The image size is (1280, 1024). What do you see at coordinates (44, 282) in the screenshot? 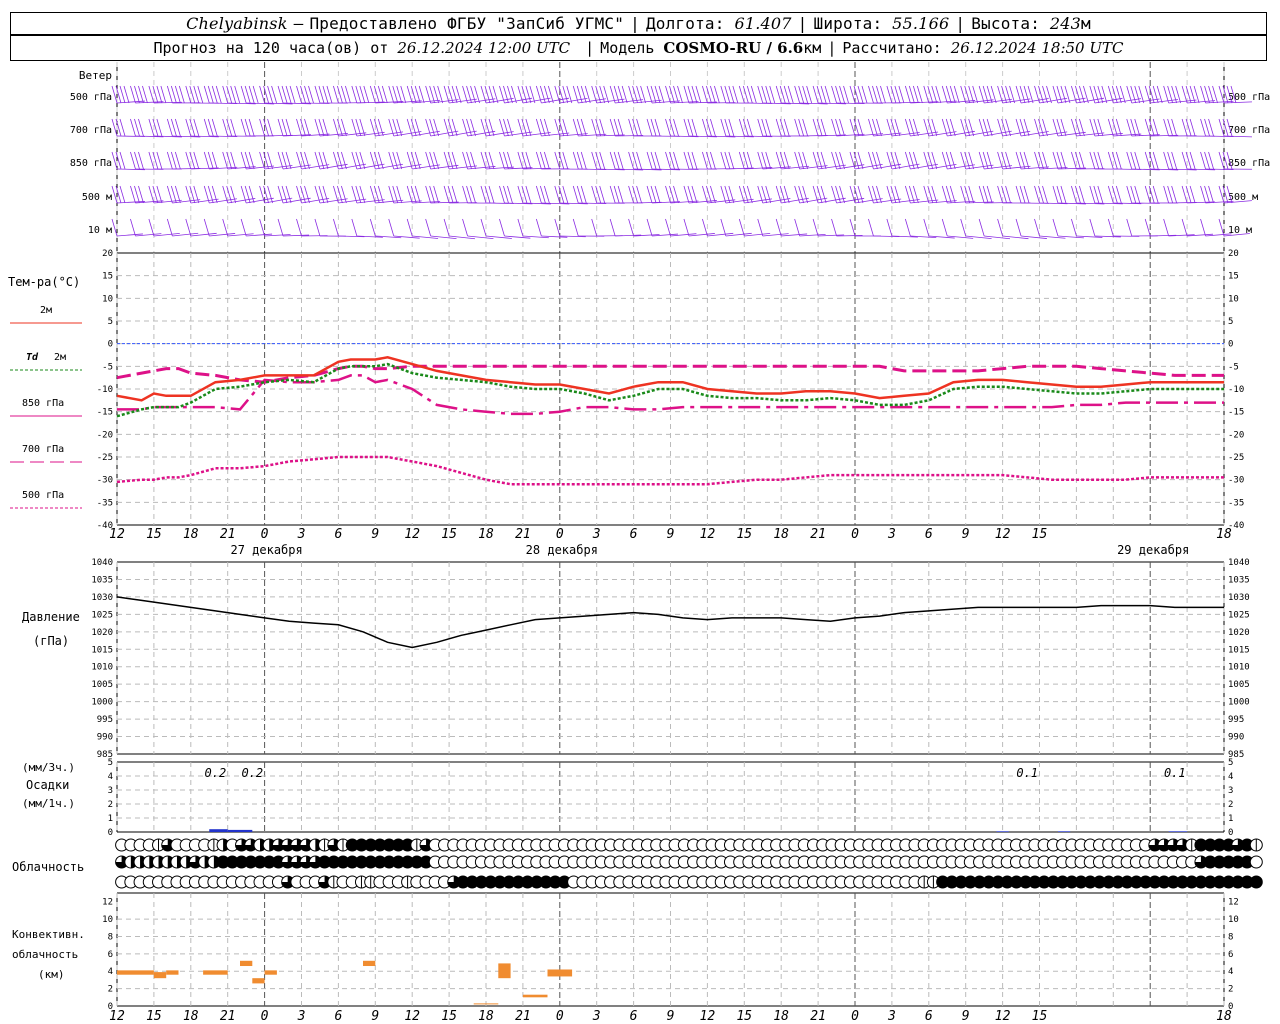
I see `temperature-title: Тем-ра(°С)` at bounding box center [44, 282].